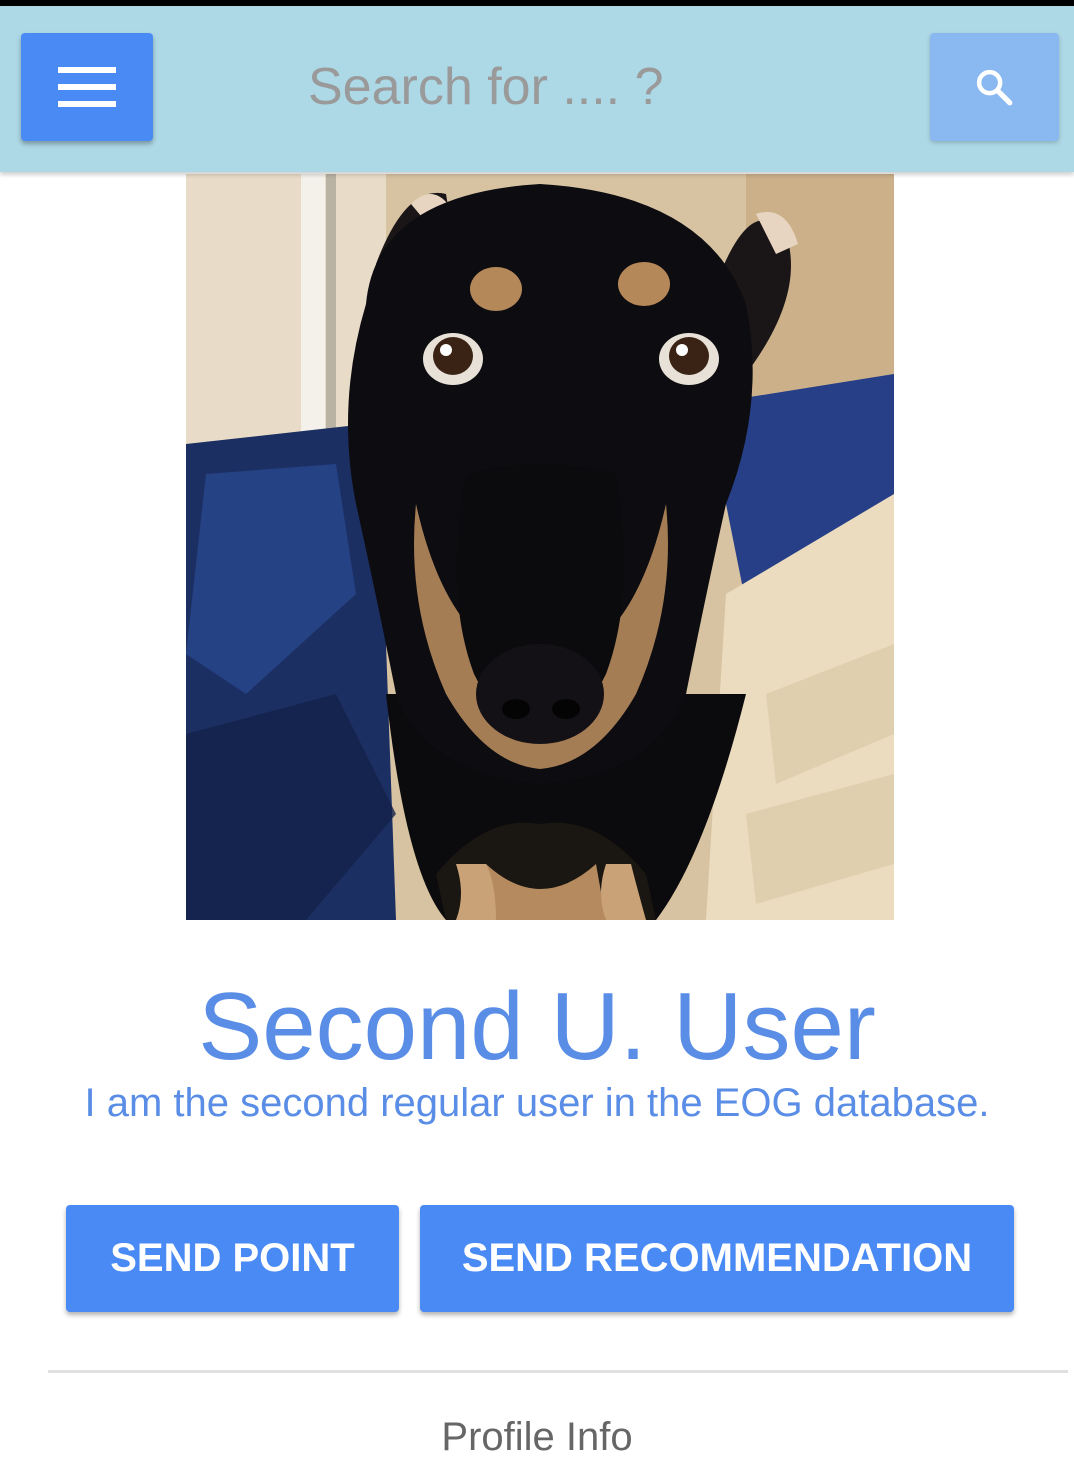 This screenshot has height=1462, width=1074. What do you see at coordinates (537, 1437) in the screenshot?
I see `profile-info-section-title: Profile Info` at bounding box center [537, 1437].